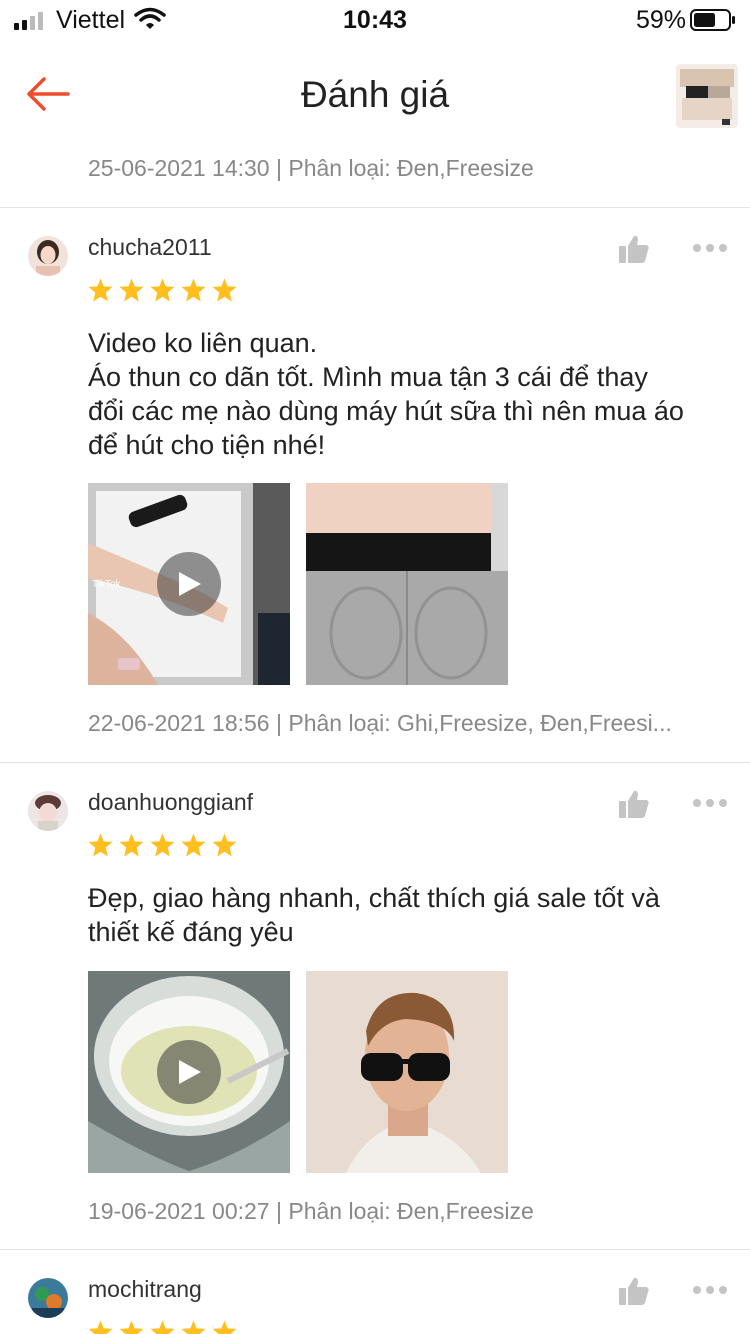 This screenshot has height=1334, width=750. I want to click on reviewer-username: mochitrang, so click(145, 1289).